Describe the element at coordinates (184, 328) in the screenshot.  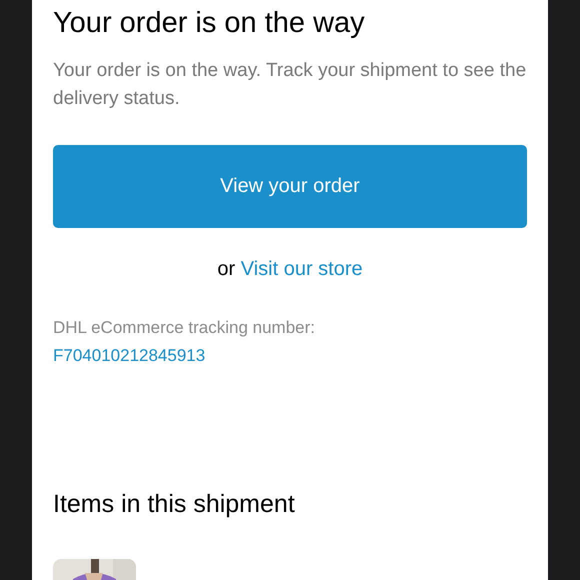
I see `tracking-label: DHL eCommerce tracking number:` at that location.